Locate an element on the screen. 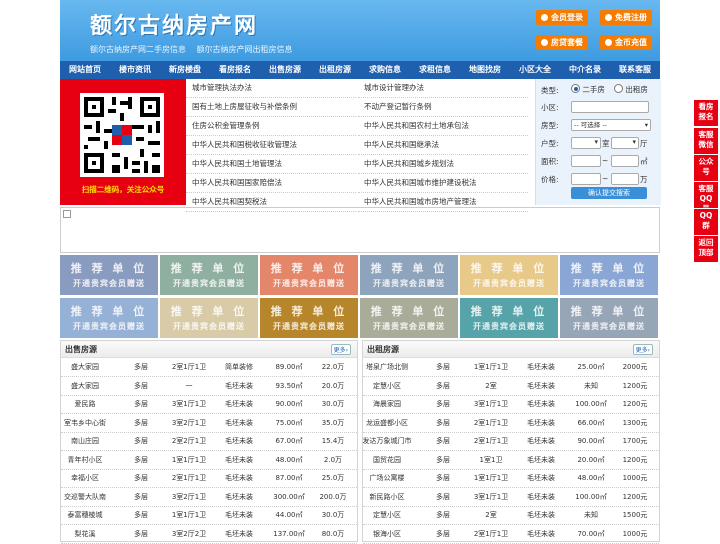  float-official-account: 公众号 is located at coordinates (706, 168).